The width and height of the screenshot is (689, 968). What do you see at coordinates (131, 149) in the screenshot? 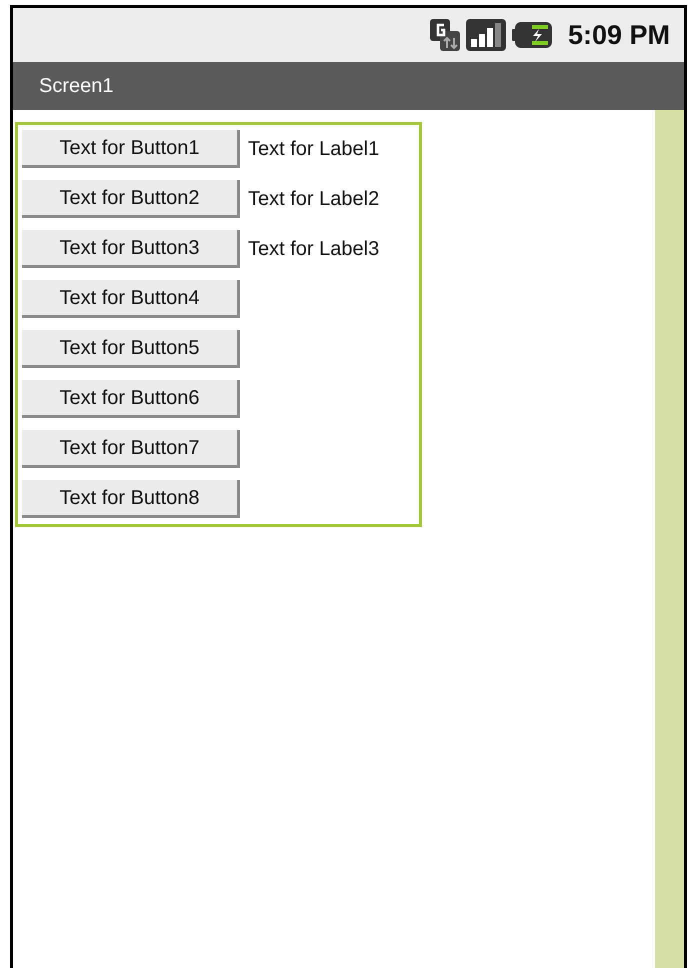
I see `text-button: Text for Button1` at bounding box center [131, 149].